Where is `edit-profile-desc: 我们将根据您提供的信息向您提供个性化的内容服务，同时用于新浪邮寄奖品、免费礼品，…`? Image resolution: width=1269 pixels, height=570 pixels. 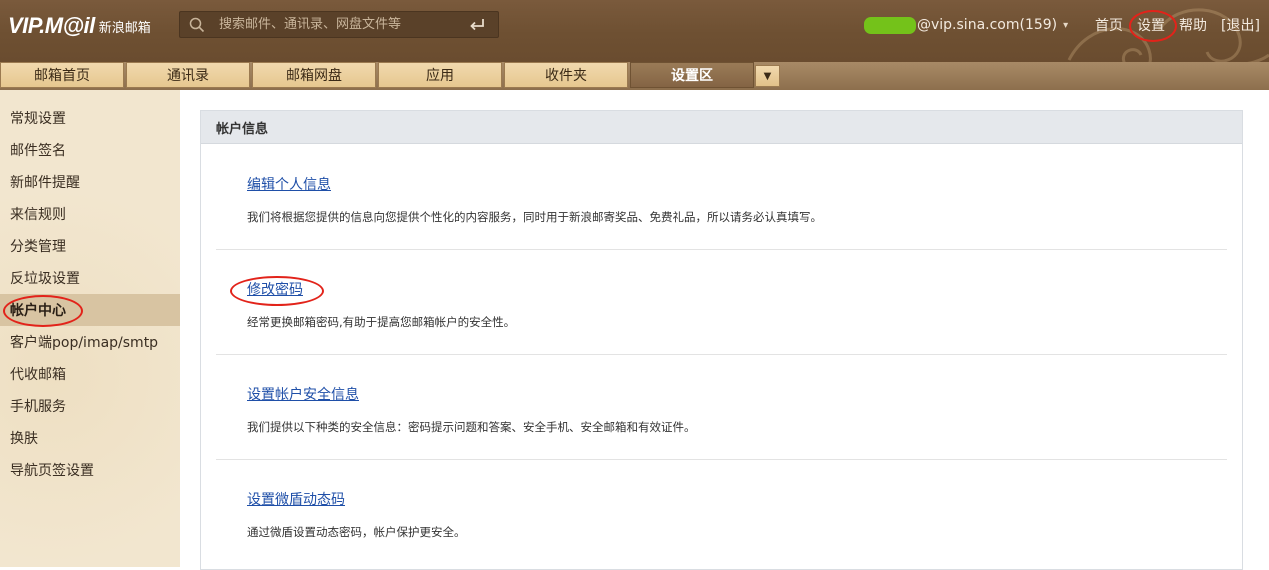 edit-profile-desc: 我们将根据您提供的信息向您提供个性化的内容服务，同时用于新浪邮寄奖品、免费礼品，… is located at coordinates (534, 217).